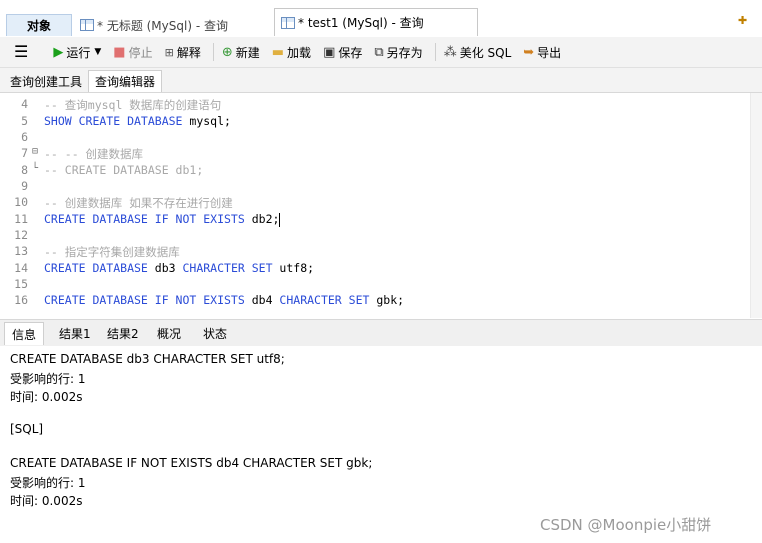  Describe the element at coordinates (280, 219) in the screenshot. I see `text-cursor` at that location.